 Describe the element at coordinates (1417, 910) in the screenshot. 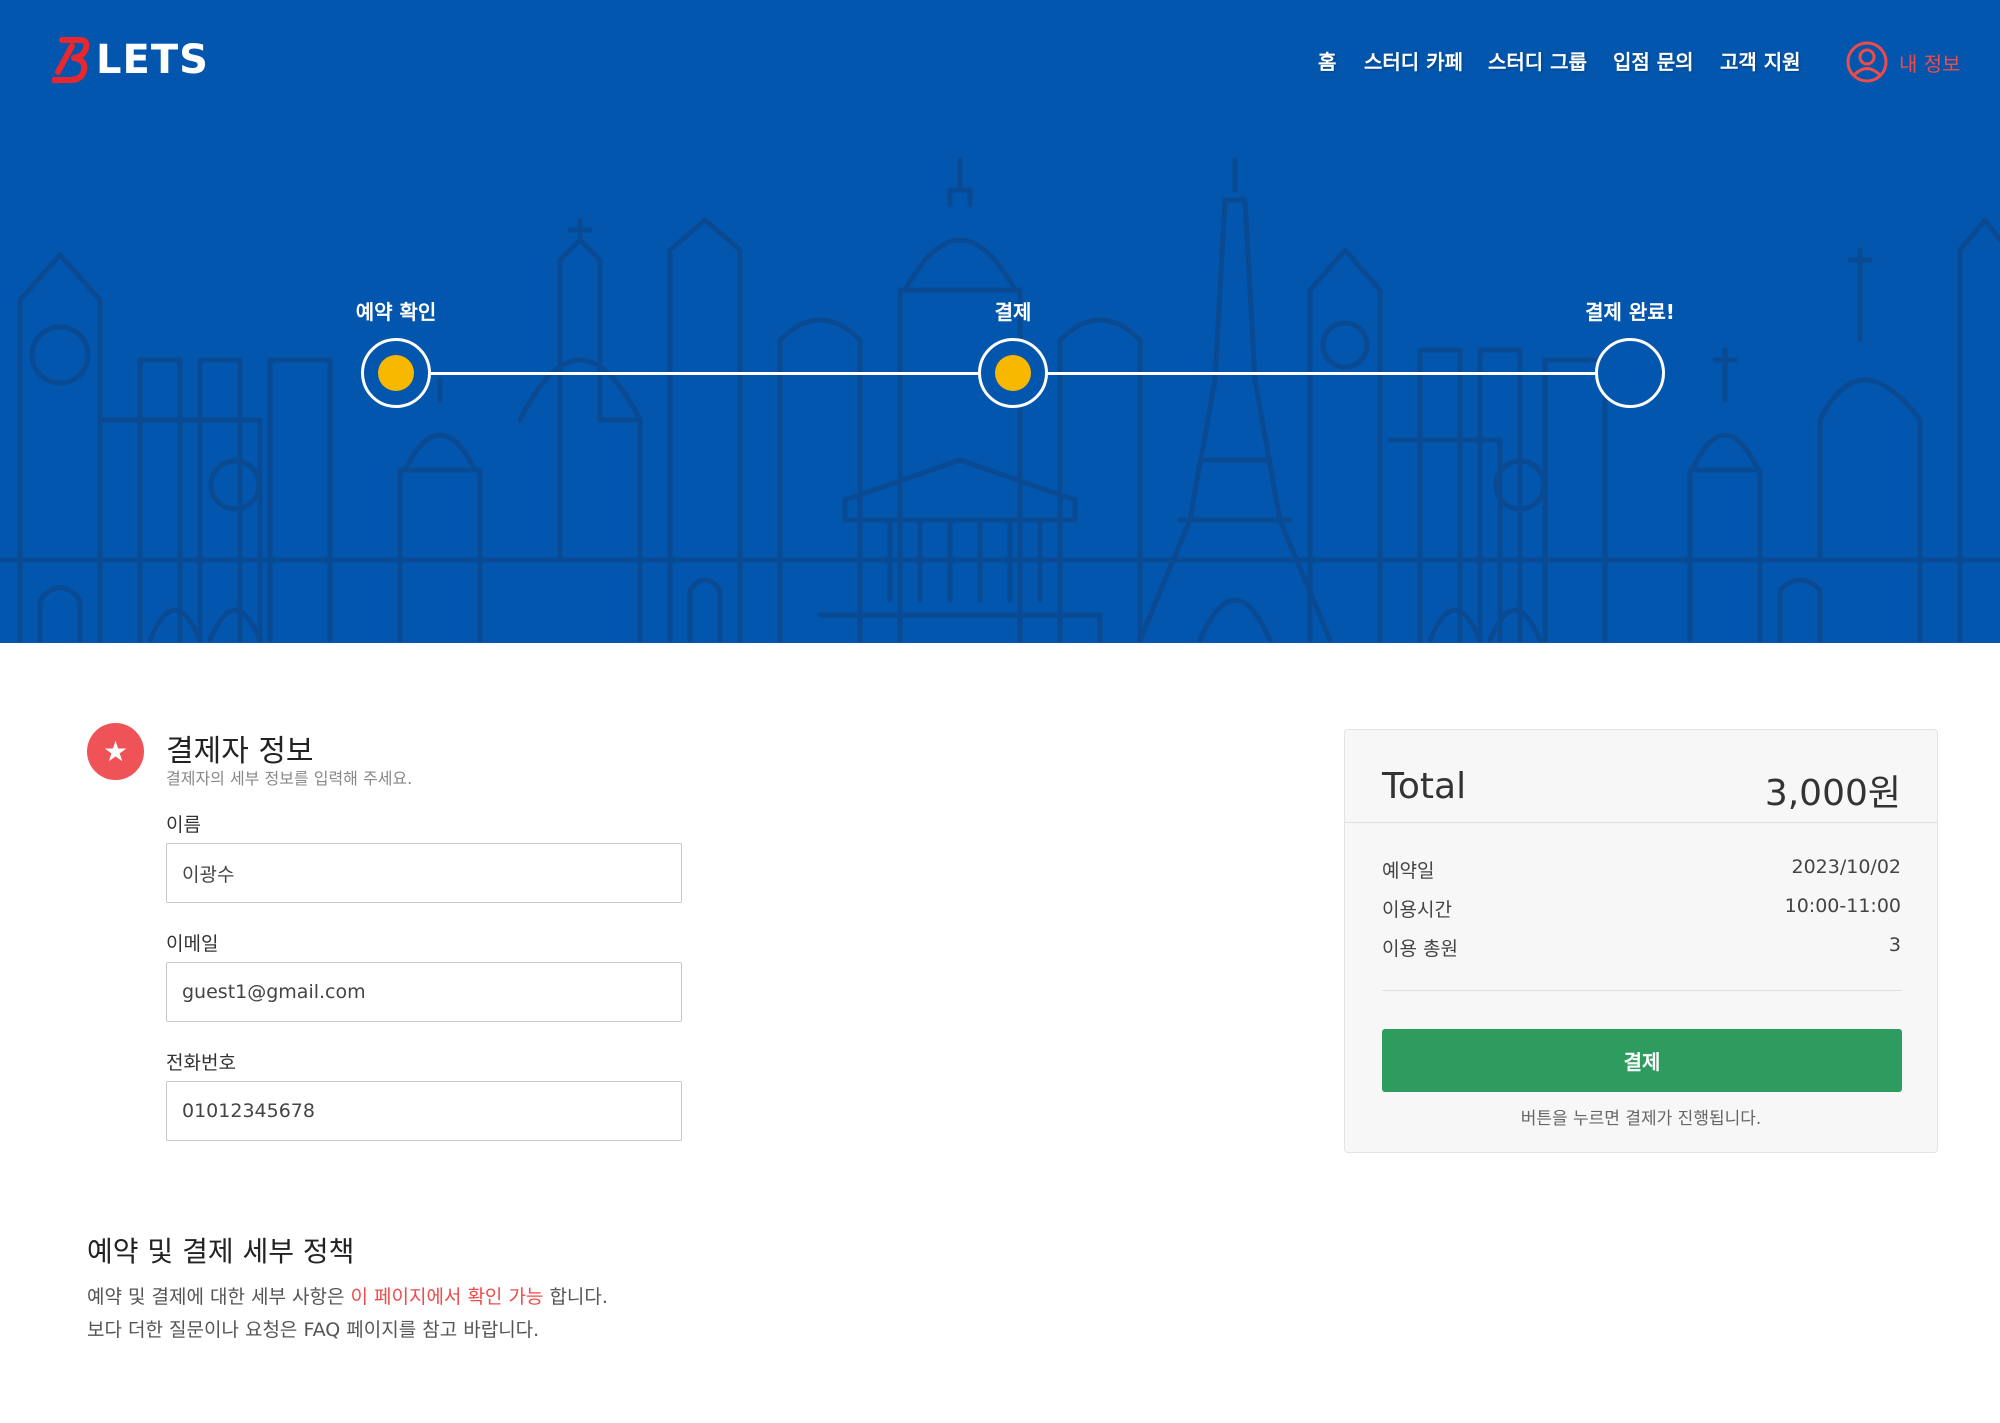

I see `usage-time-label: 이용시간` at that location.